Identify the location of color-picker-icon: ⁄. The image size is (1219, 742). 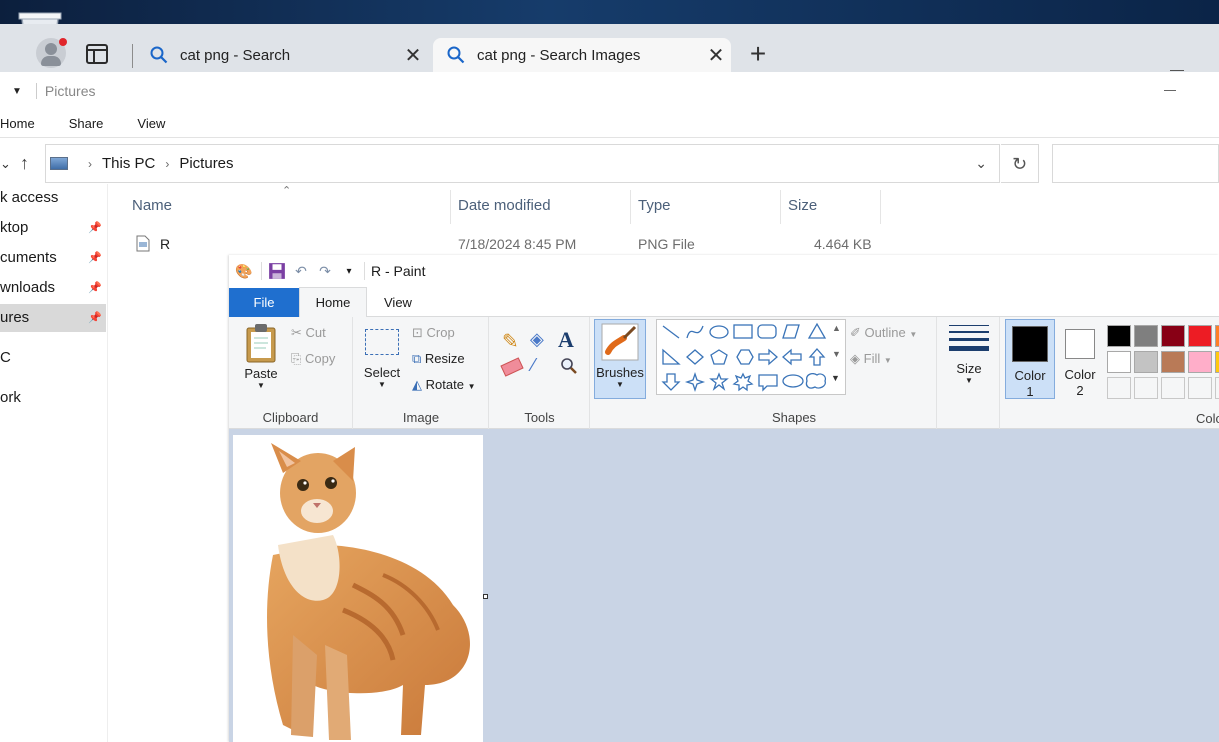
(533, 365).